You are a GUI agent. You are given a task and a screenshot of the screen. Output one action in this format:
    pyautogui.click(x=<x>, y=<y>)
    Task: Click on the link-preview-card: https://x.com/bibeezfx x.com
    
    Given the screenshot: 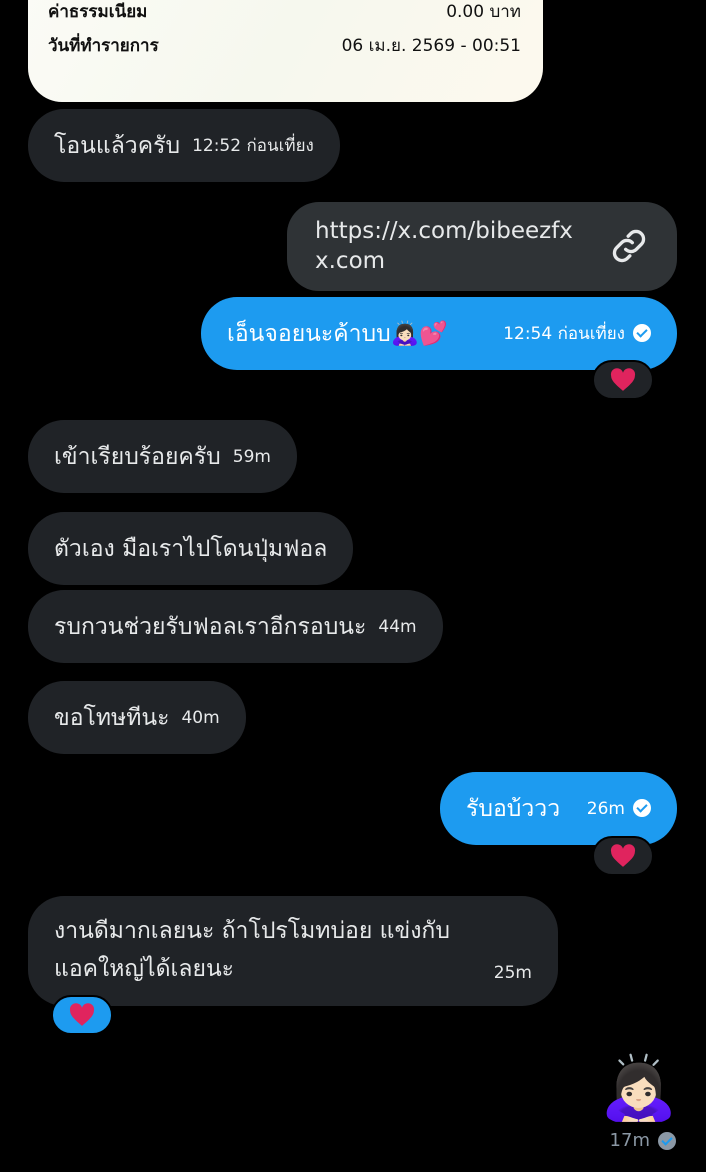 What is the action you would take?
    pyautogui.click(x=482, y=246)
    